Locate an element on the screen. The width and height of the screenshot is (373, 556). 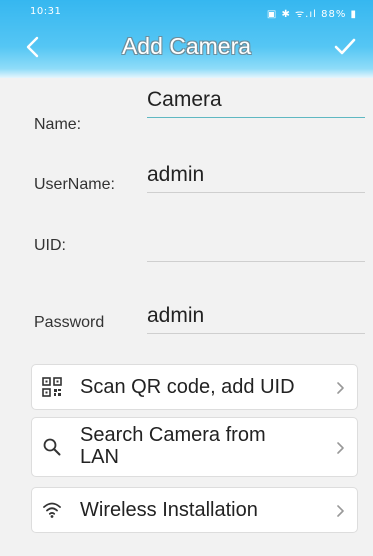
confirm-button is located at coordinates (345, 47).